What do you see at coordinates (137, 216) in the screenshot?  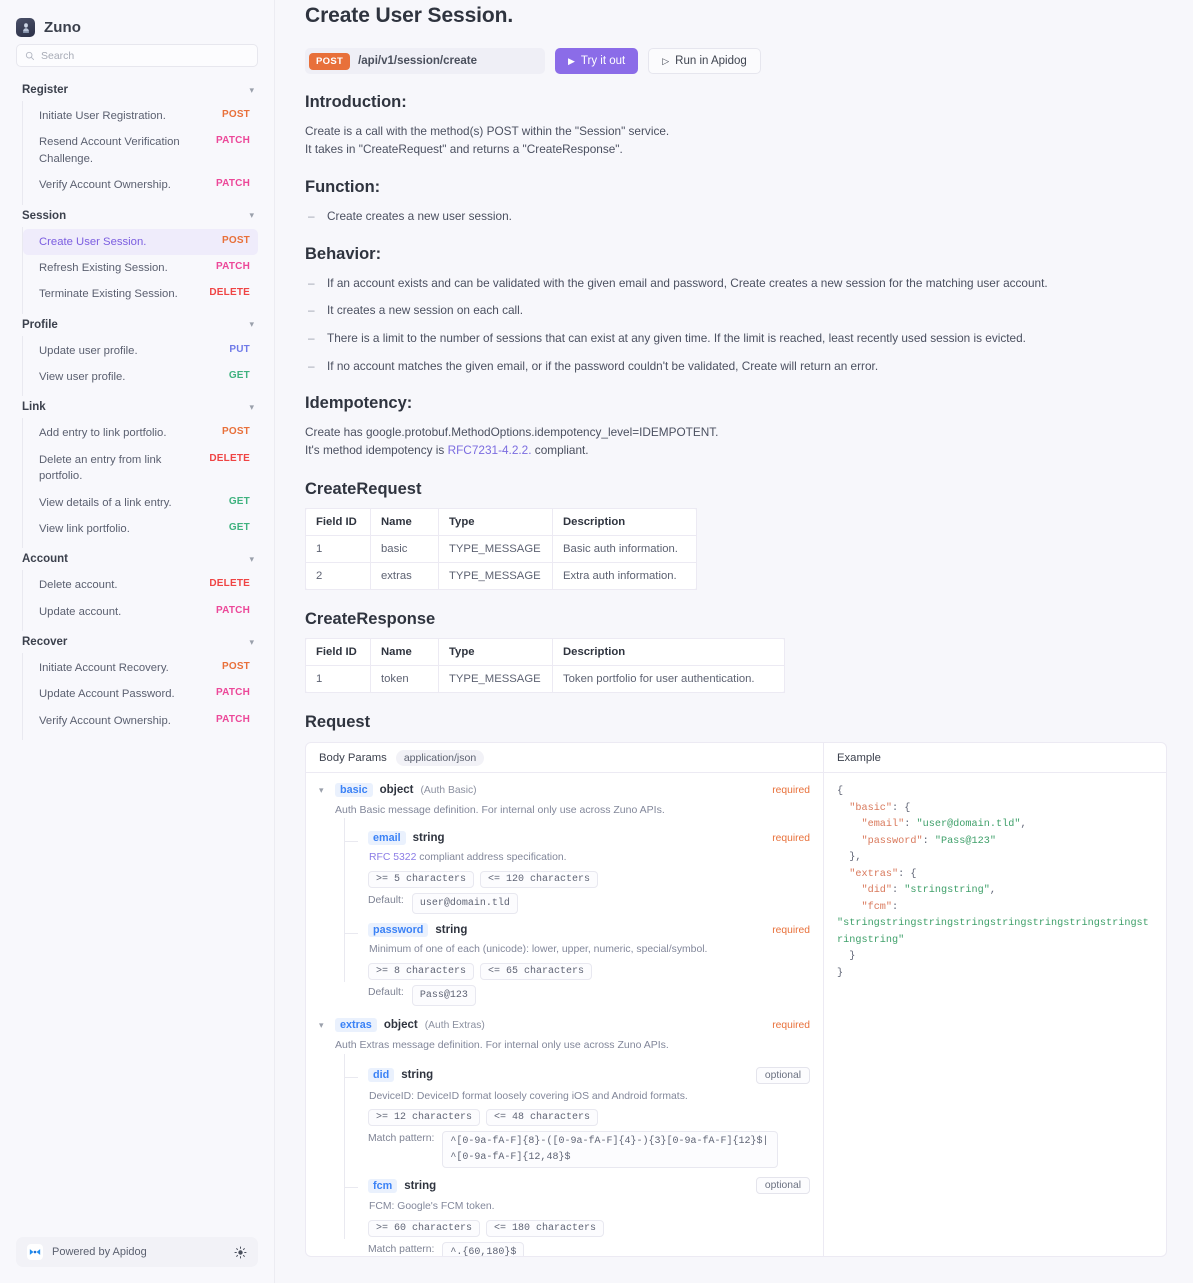 I see `group-header-session: Session ▾` at bounding box center [137, 216].